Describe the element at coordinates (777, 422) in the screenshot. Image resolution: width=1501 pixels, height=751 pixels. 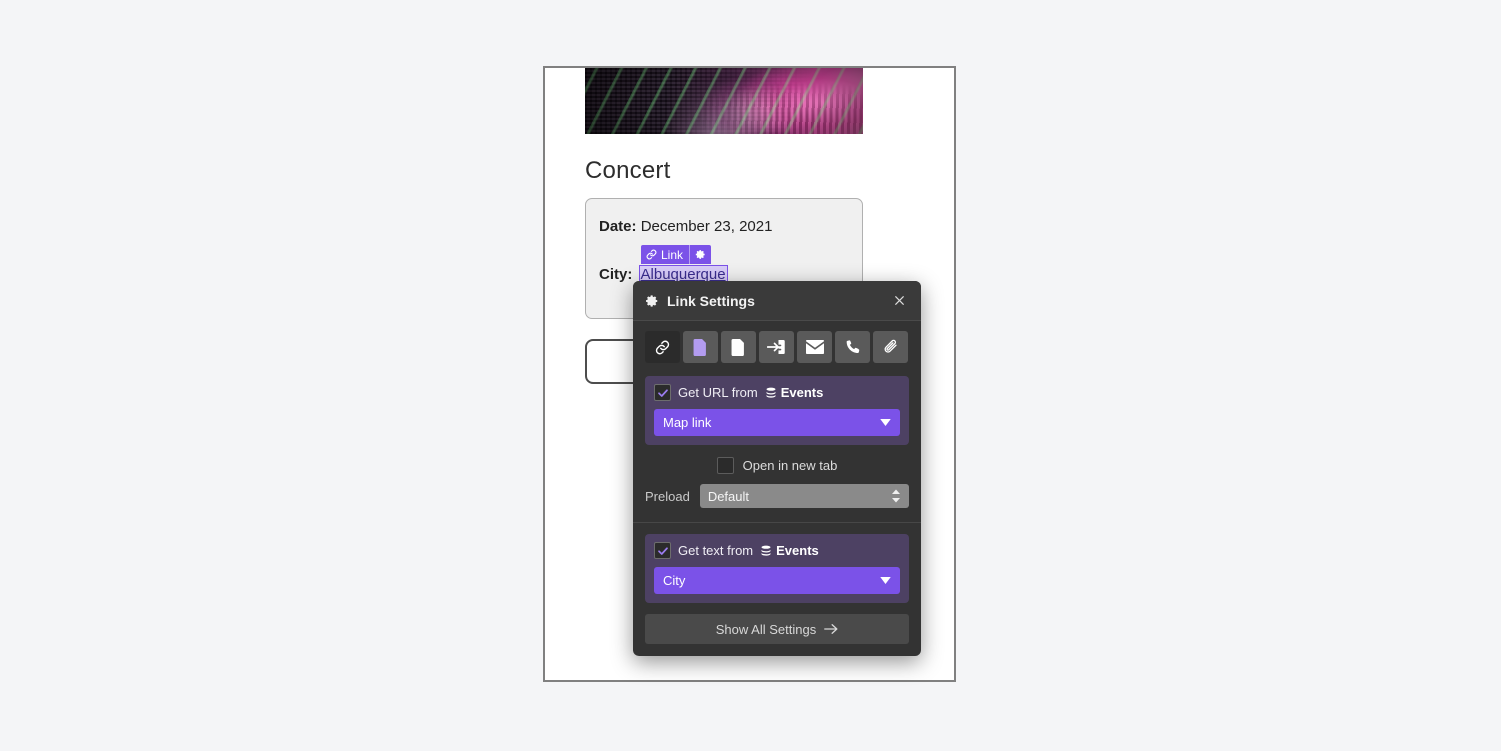
I see `url-field-dropdown: Map link` at that location.